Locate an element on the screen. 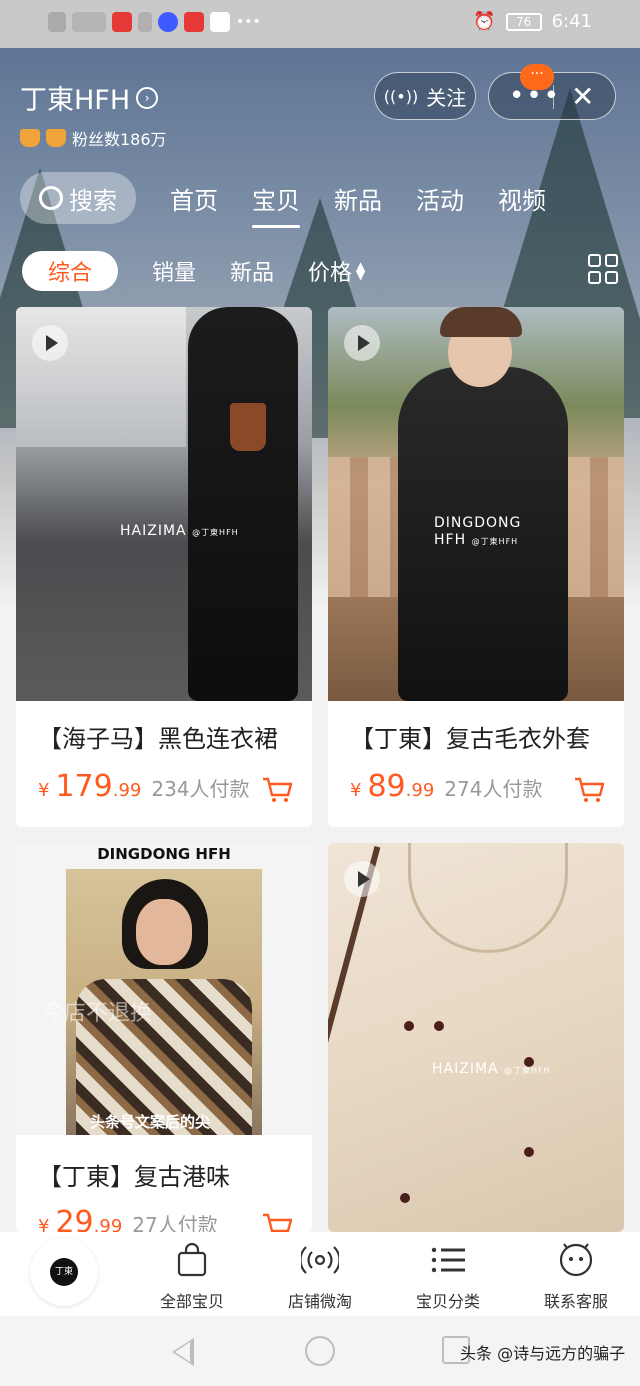  sim-icon is located at coordinates (145, 22).